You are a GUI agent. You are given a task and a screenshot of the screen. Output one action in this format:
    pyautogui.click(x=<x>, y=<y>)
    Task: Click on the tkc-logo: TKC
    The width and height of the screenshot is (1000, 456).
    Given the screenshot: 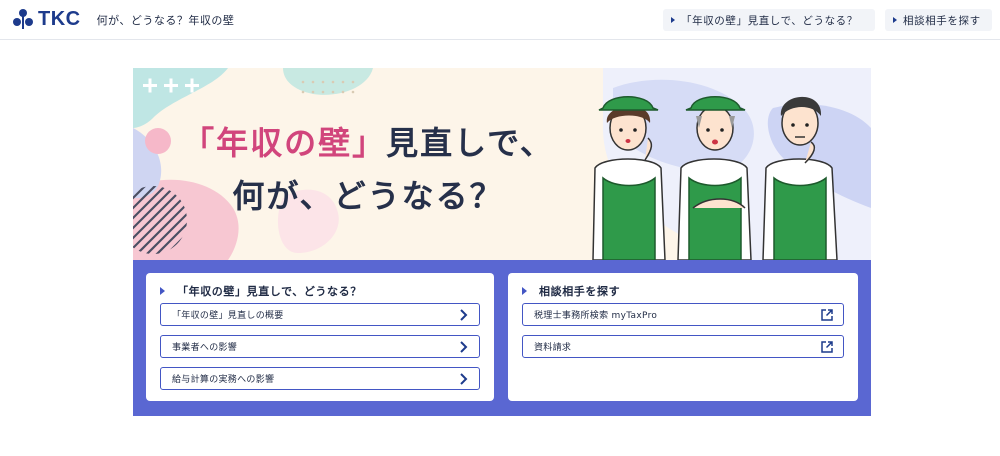 What is the action you would take?
    pyautogui.click(x=46, y=19)
    